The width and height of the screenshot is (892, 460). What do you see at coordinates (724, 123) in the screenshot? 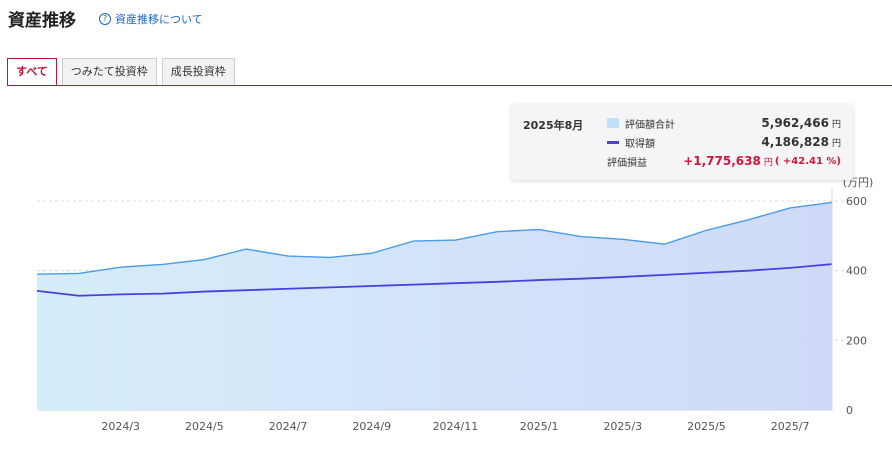
I see `tooltip-row-valuation: 評価額合計 5,962,466 円` at bounding box center [724, 123].